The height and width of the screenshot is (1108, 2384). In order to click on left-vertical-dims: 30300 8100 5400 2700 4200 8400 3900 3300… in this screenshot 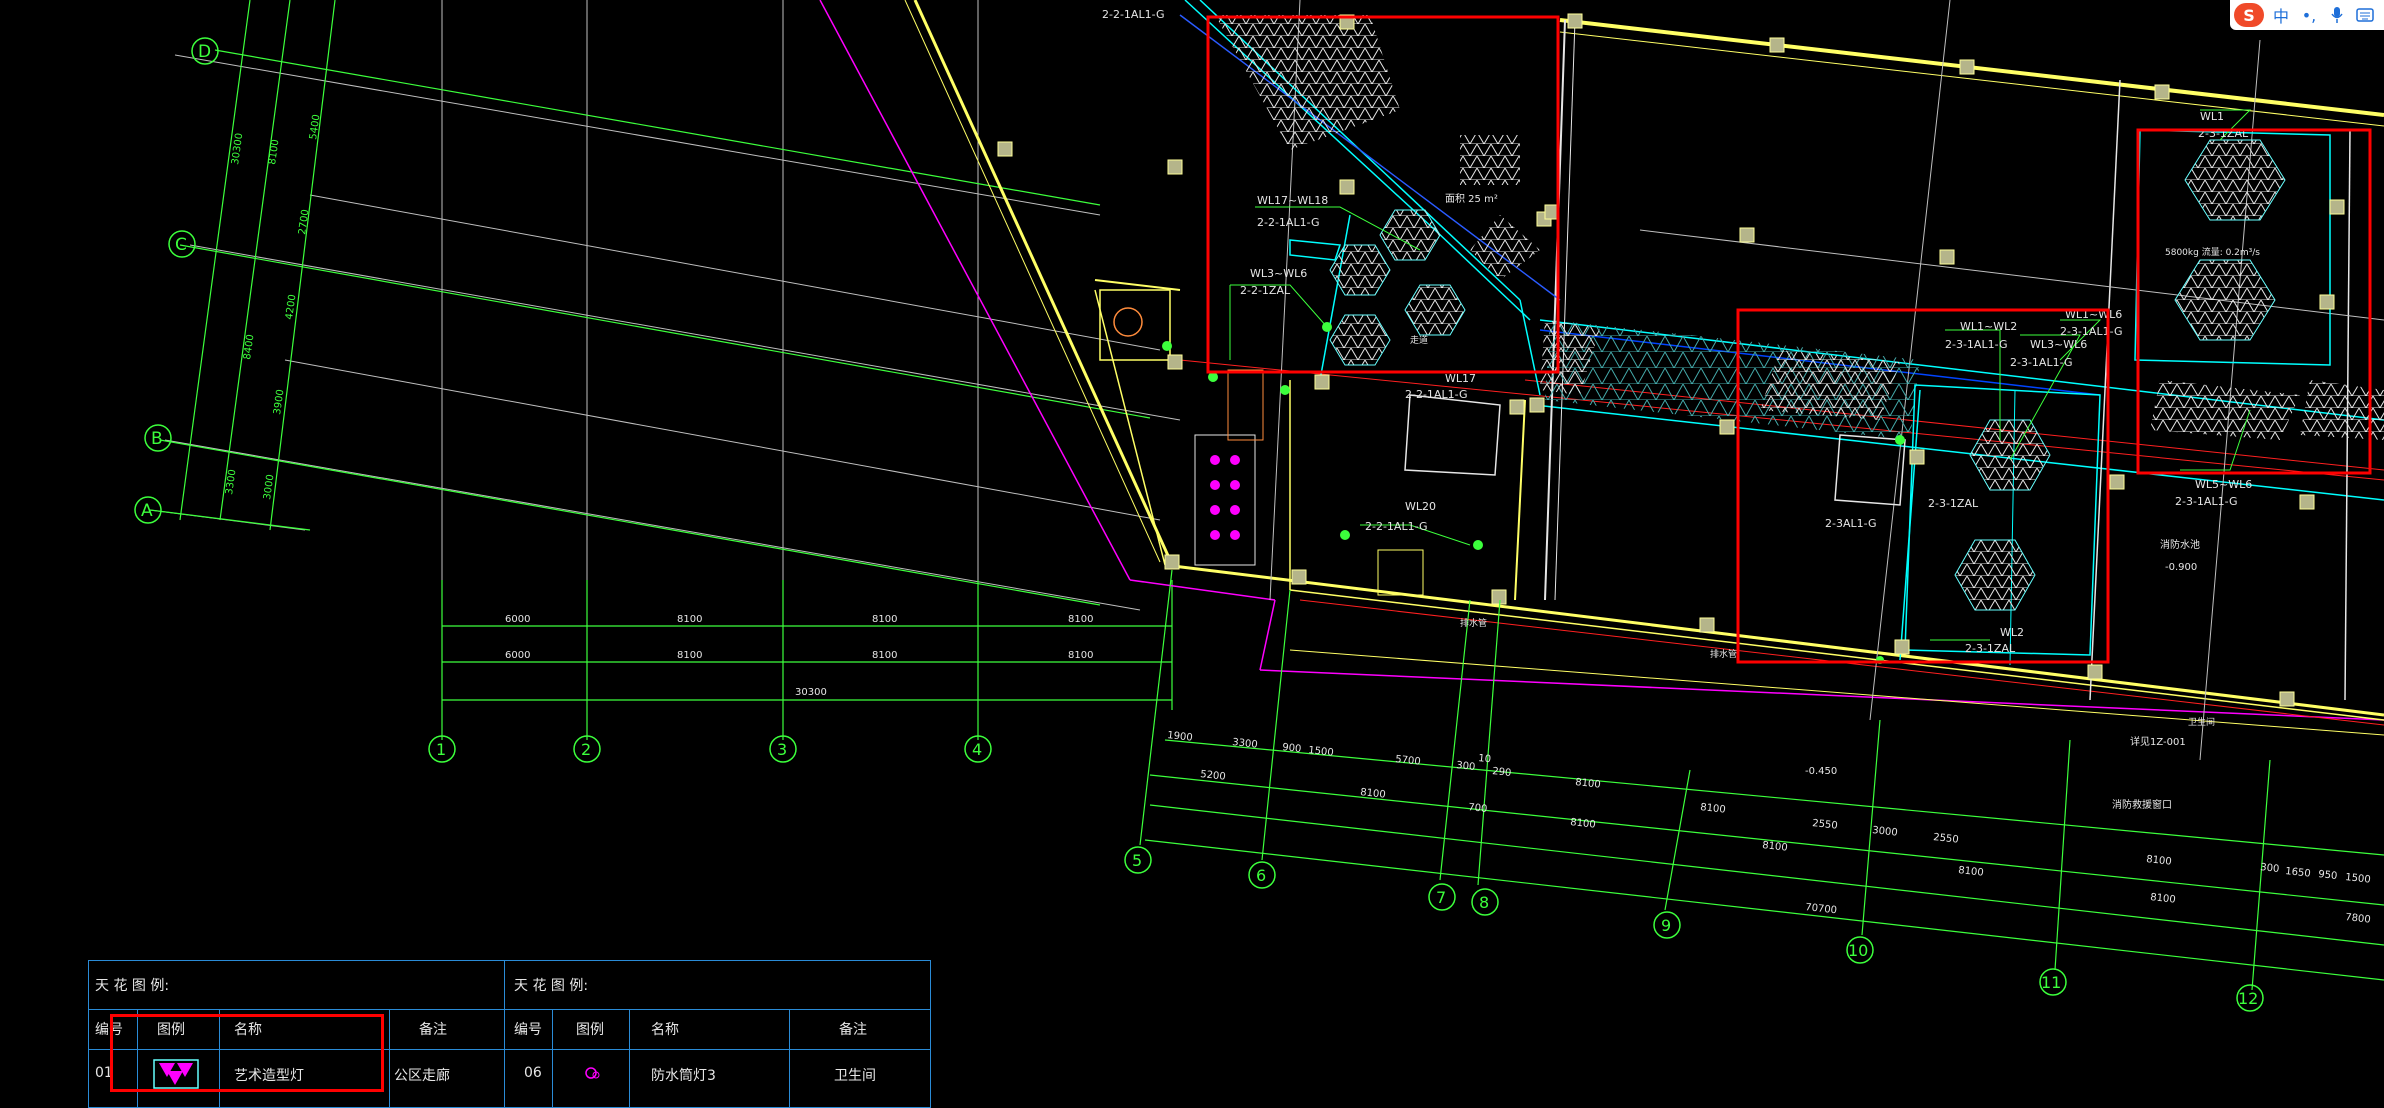, I will do `click(273, 307)`.